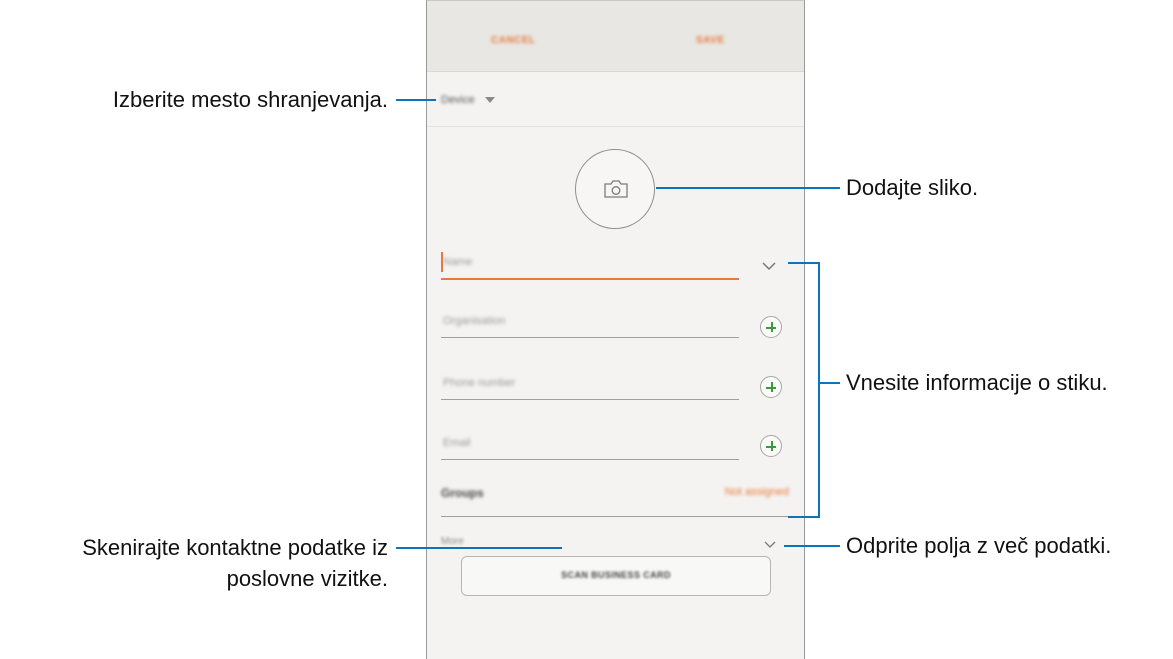  Describe the element at coordinates (748, 188) in the screenshot. I see `callout-line-photo` at that location.